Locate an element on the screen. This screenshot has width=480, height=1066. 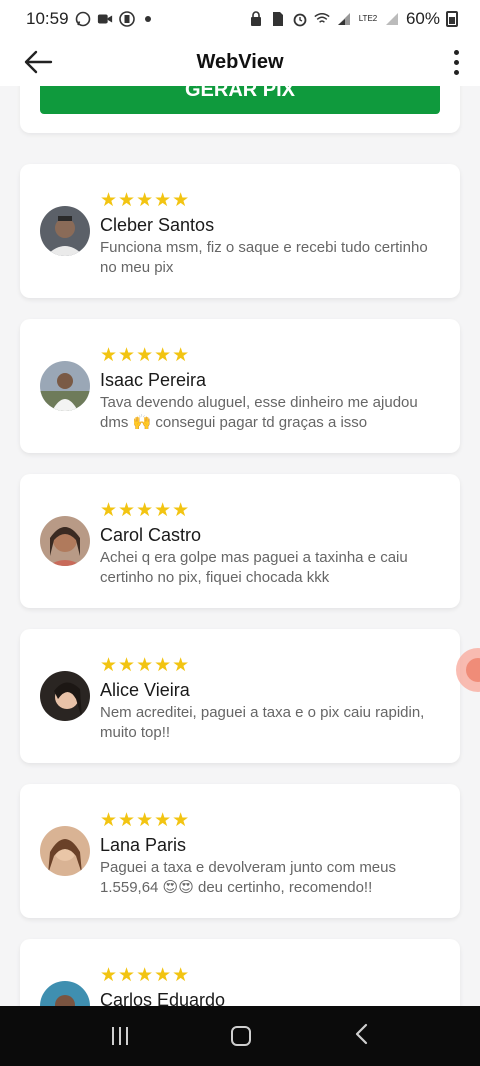
system-nav-bar is located at coordinates (240, 1036).